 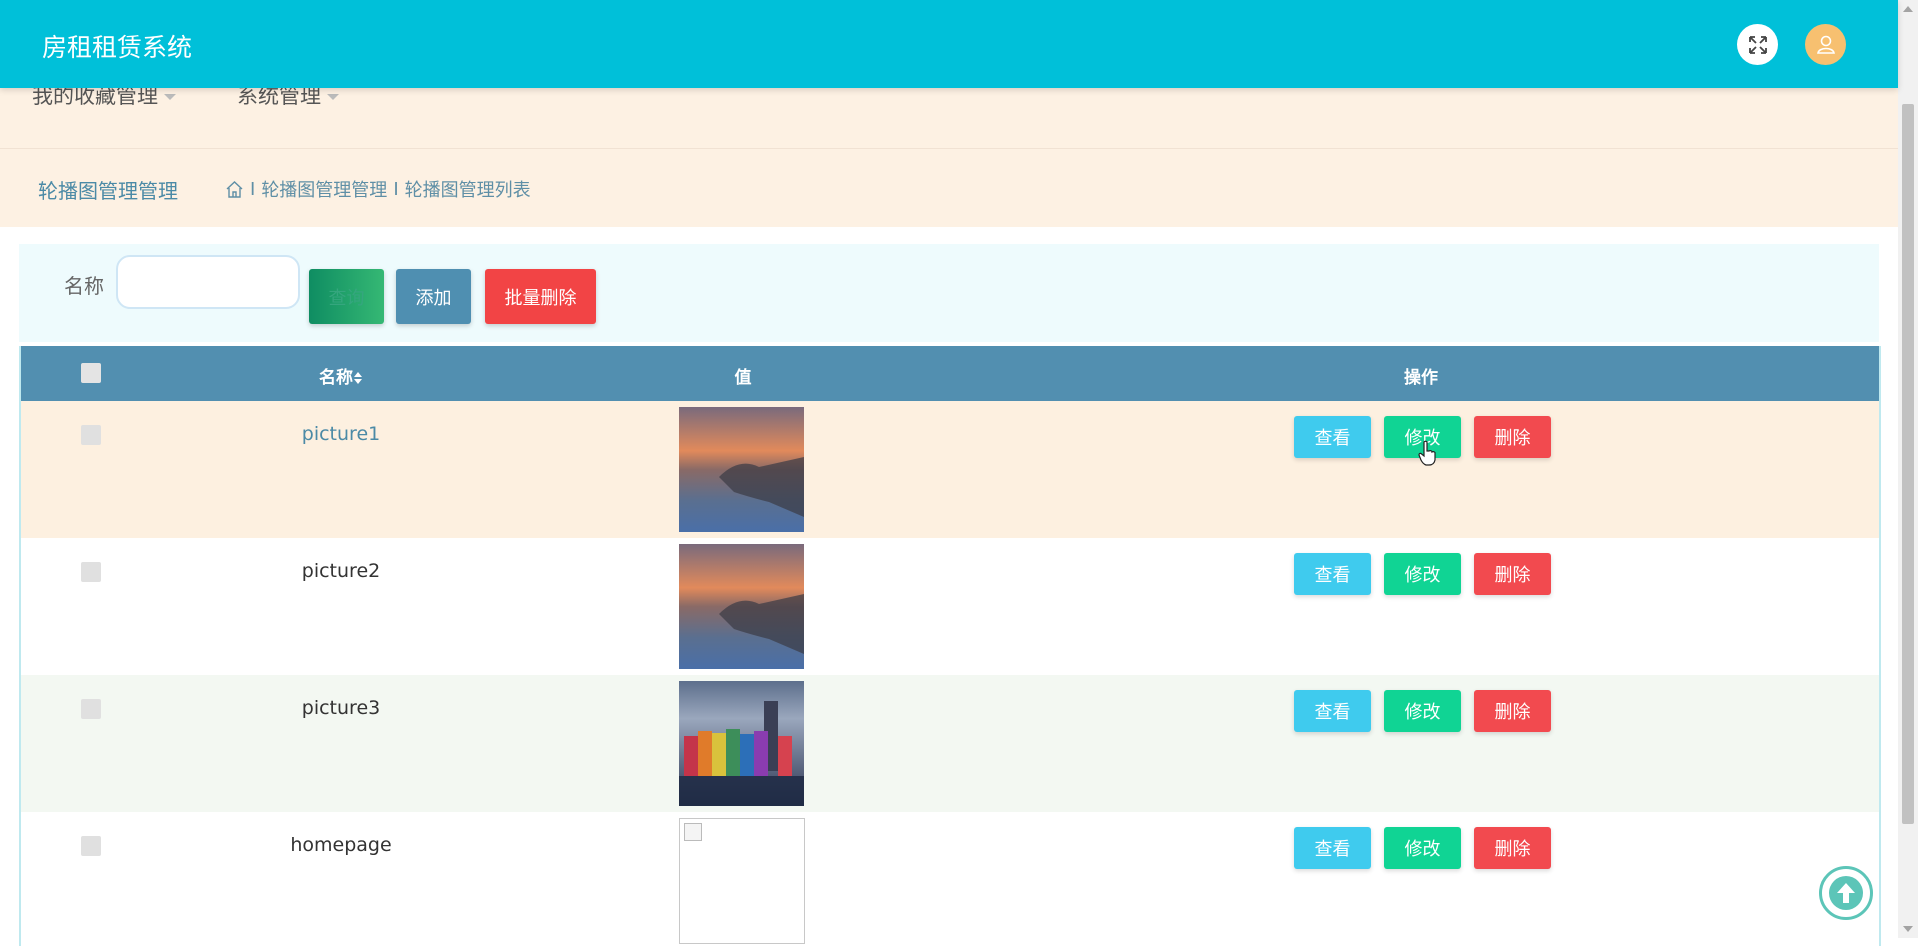 I want to click on broken-image, so click(x=742, y=881).